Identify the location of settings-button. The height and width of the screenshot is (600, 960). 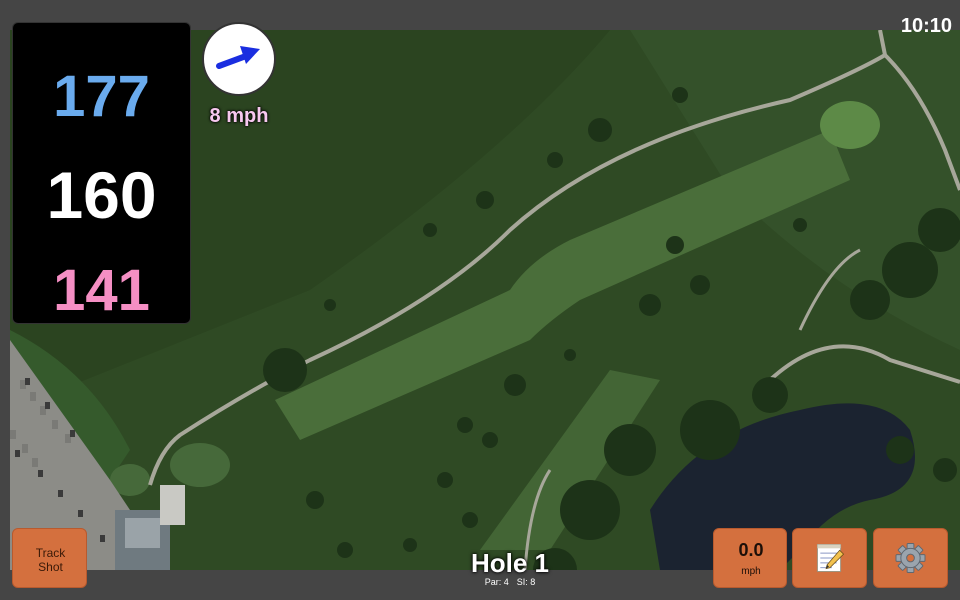
(910, 558).